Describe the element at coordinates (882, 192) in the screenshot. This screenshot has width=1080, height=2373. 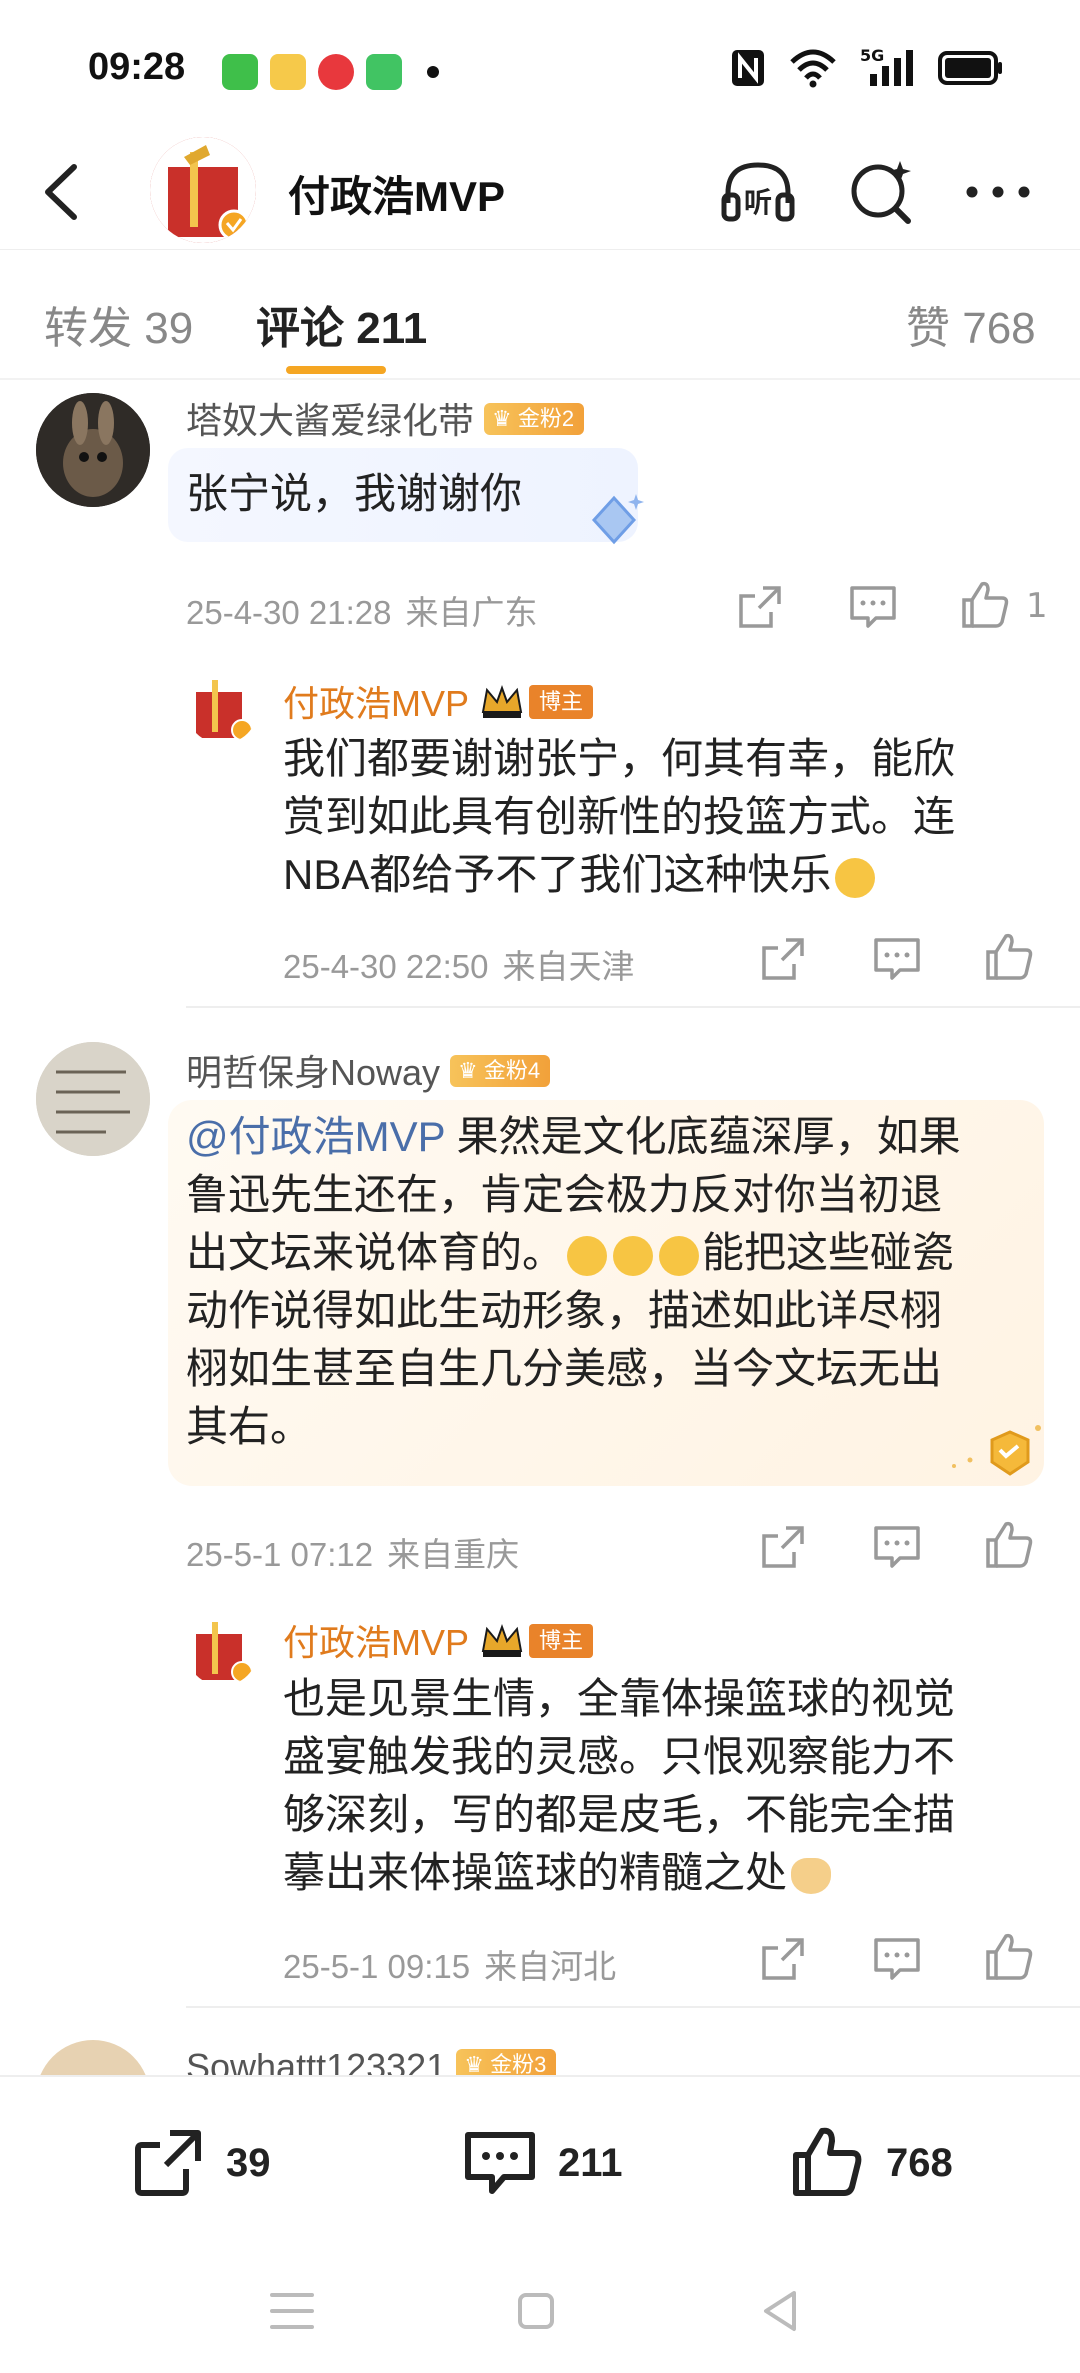
I see `search-icon` at that location.